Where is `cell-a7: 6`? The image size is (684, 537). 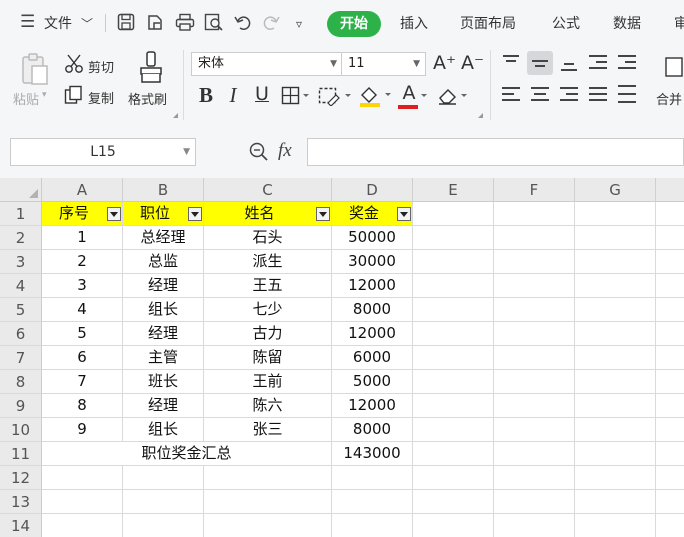
cell-a7: 6 is located at coordinates (82, 358).